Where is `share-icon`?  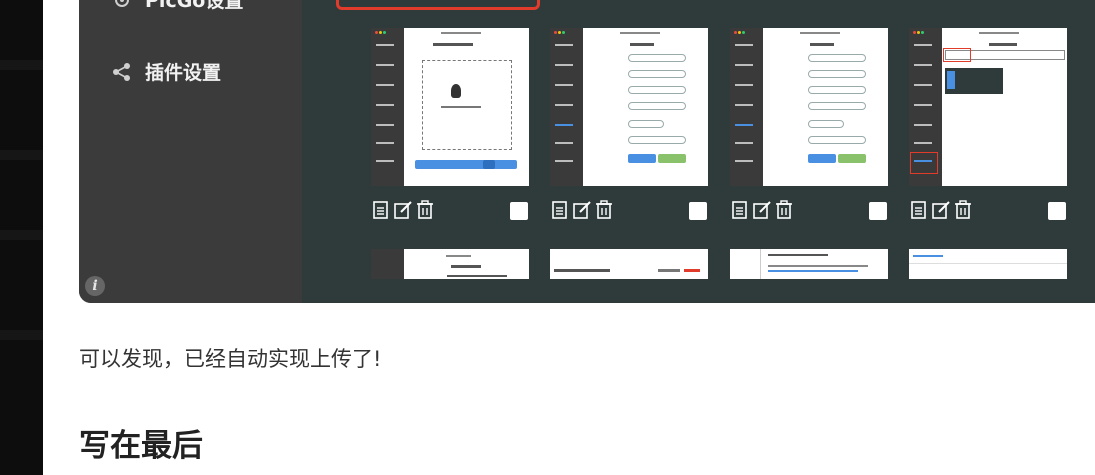
share-icon is located at coordinates (121, 71).